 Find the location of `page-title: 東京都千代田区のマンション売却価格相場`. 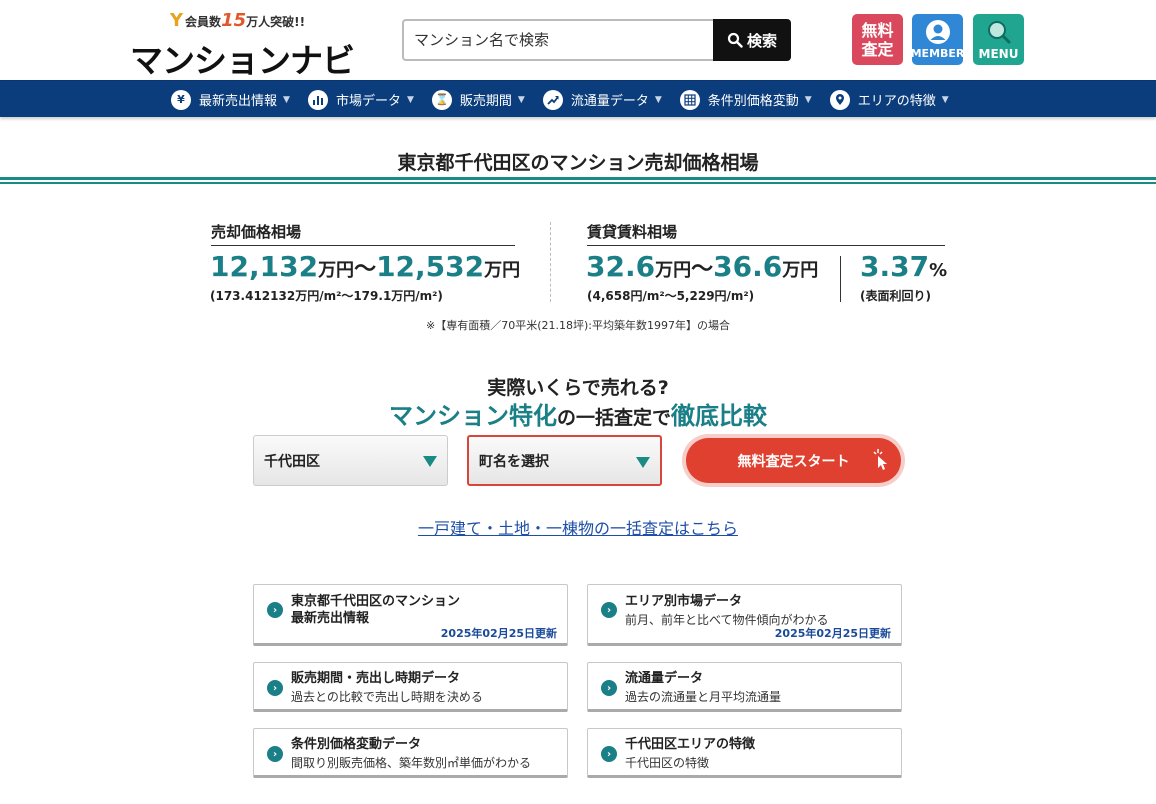

page-title: 東京都千代田区のマンション売却価格相場 is located at coordinates (578, 163).